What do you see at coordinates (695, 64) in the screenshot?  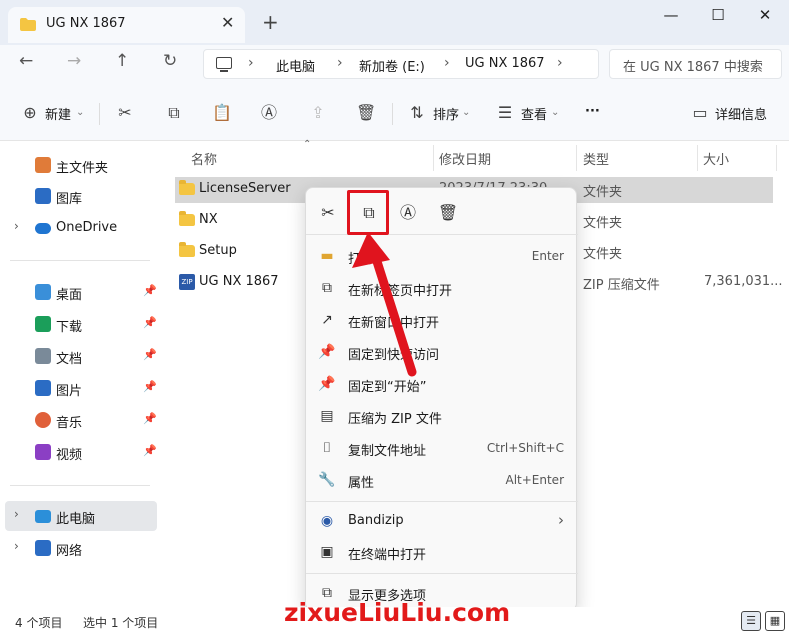 I see `search-input: 在 UG NX 1867 中搜索` at bounding box center [695, 64].